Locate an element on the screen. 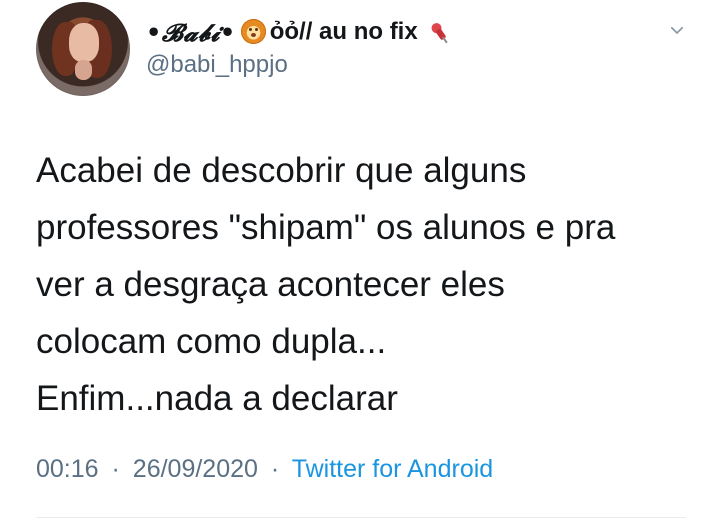 Image resolution: width=720 pixels, height=526 pixels. display-name-extra: ỏỏ// au no fix is located at coordinates (343, 31).